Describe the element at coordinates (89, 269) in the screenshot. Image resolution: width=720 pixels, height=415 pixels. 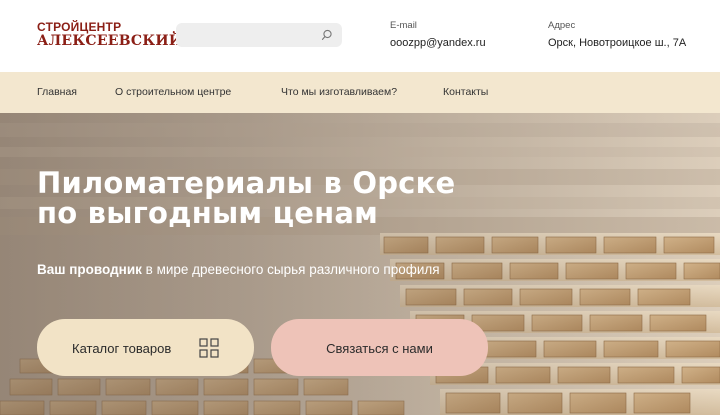
I see `hero-subtitle-bold: Ваш проводник` at that location.